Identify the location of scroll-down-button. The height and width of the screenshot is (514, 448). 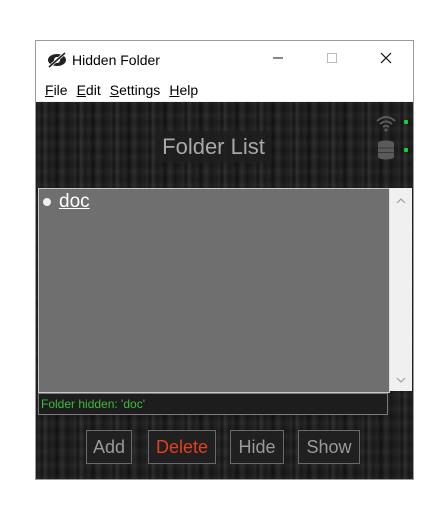
(401, 379).